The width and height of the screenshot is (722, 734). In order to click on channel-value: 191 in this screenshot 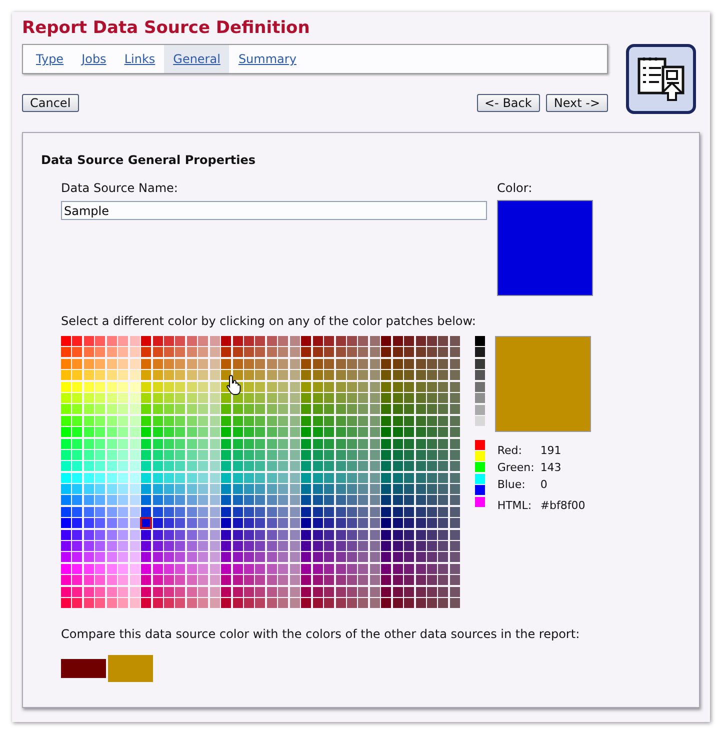, I will do `click(551, 450)`.